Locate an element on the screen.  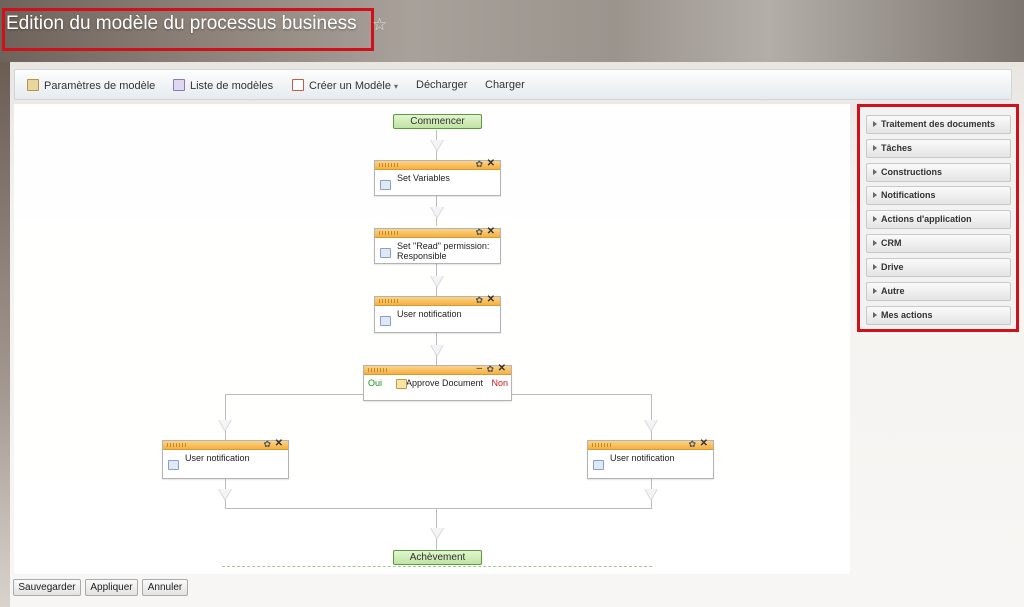
end-dashed-line is located at coordinates (437, 566).